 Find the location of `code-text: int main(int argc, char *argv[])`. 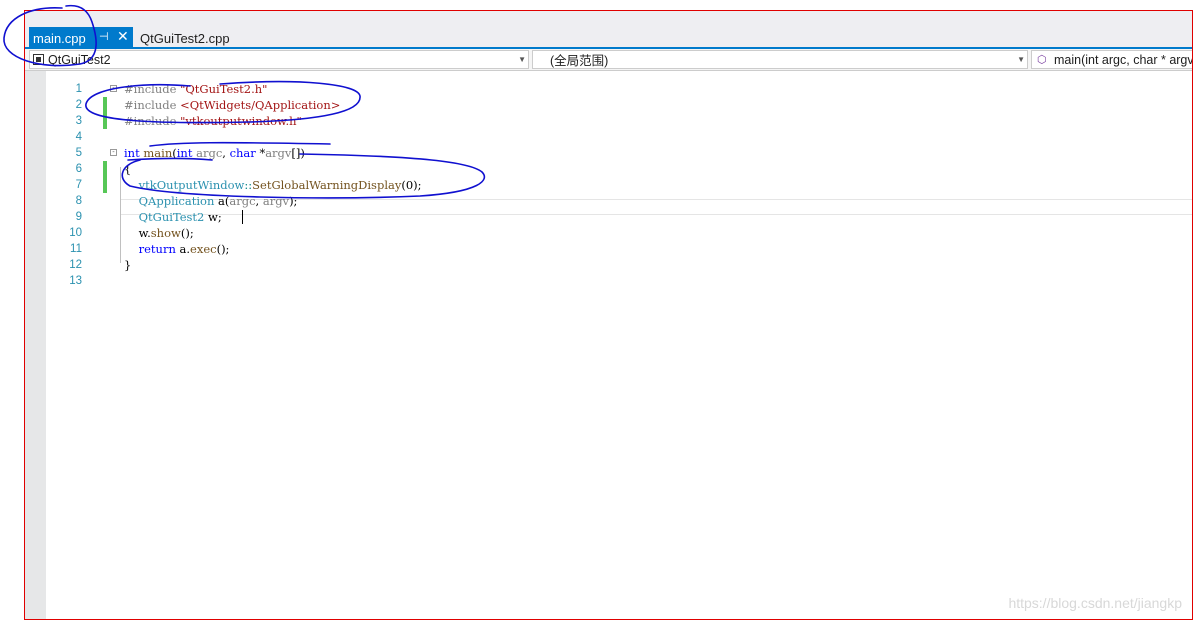

code-text: int main(int argc, char *argv[]) is located at coordinates (214, 153).